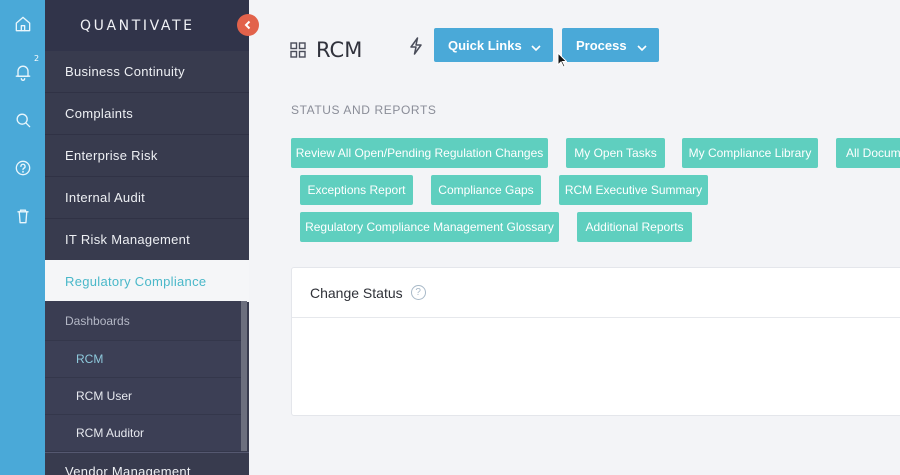 Image resolution: width=900 pixels, height=475 pixels. Describe the element at coordinates (99, 113) in the screenshot. I see `sidebar-item-label: Complaints` at that location.